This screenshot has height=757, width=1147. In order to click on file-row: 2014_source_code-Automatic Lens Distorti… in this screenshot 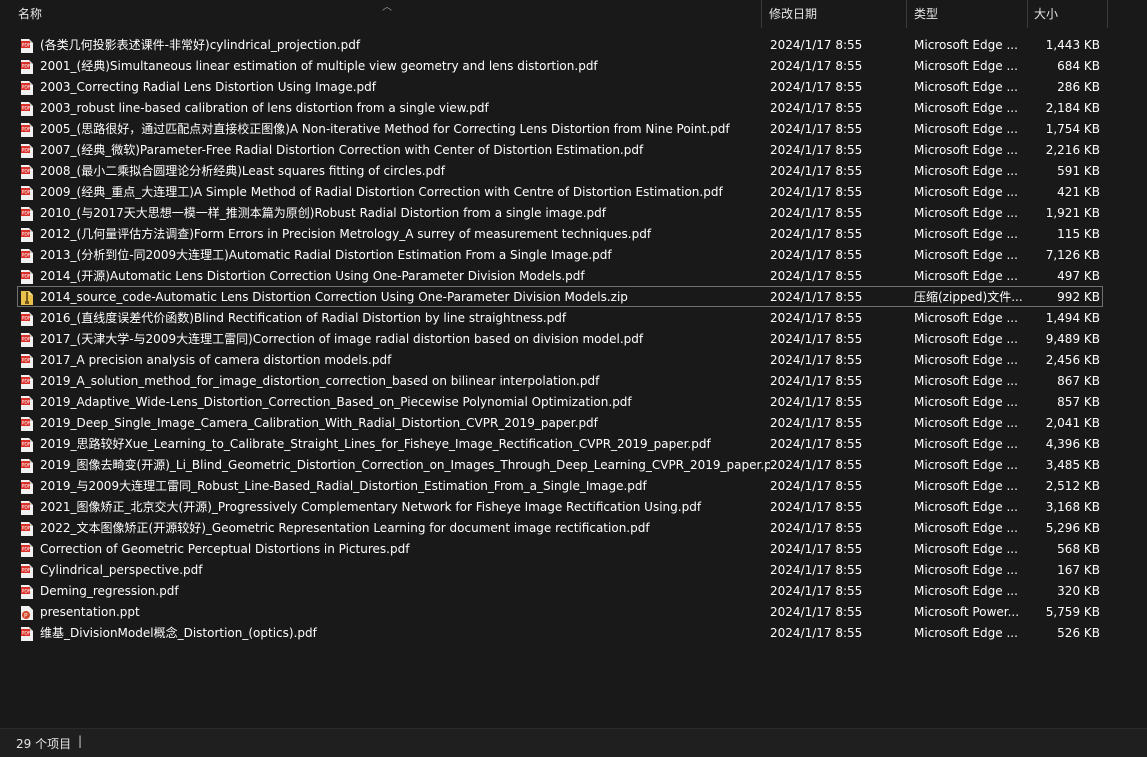, I will do `click(560, 296)`.